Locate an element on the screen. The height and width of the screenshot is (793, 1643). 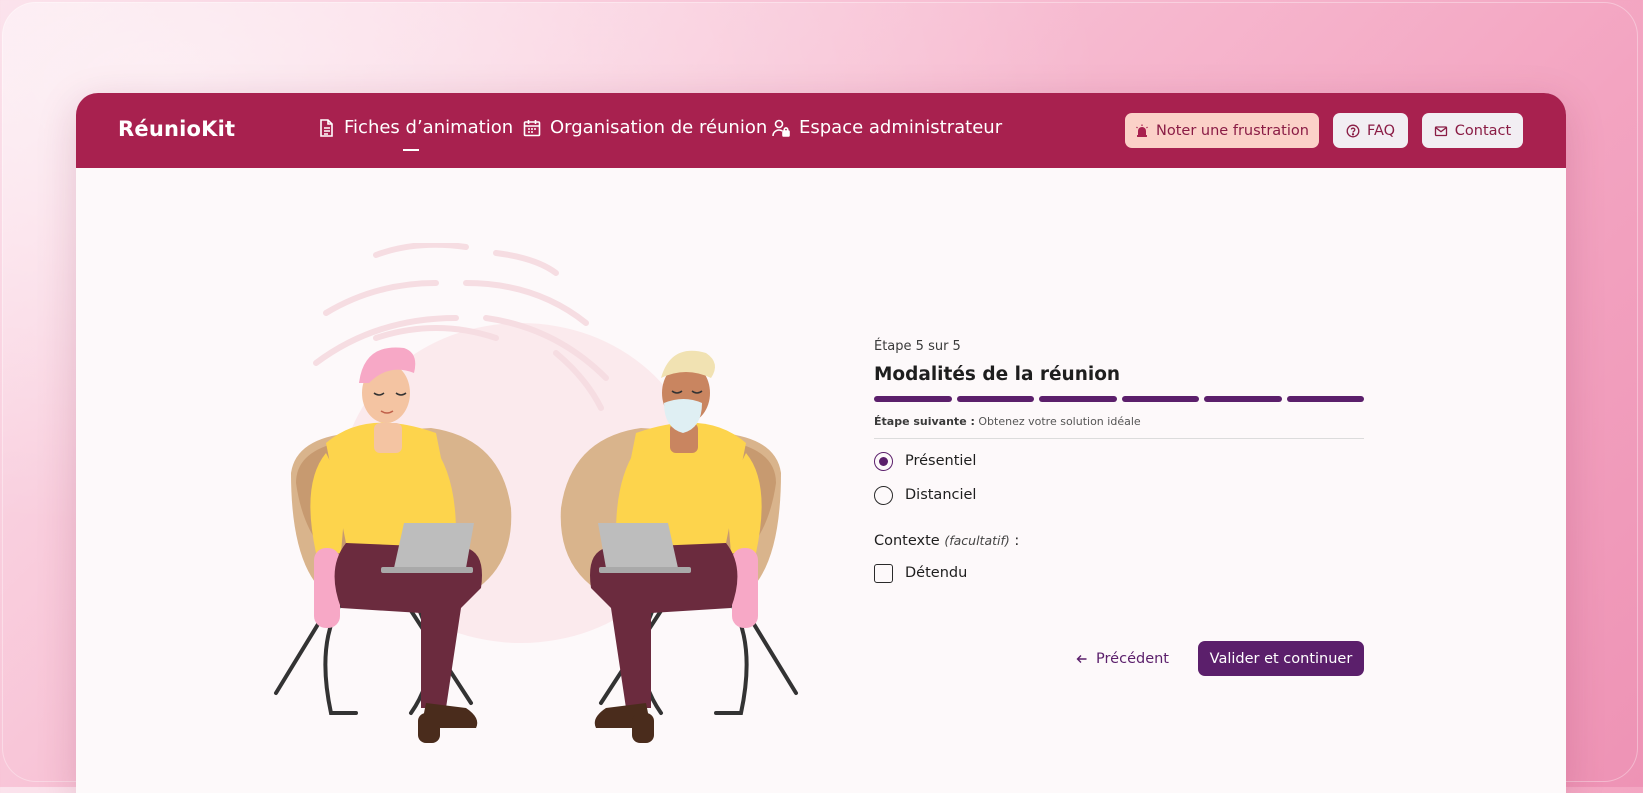
option-distanciel: Distanciel is located at coordinates (1119, 495).